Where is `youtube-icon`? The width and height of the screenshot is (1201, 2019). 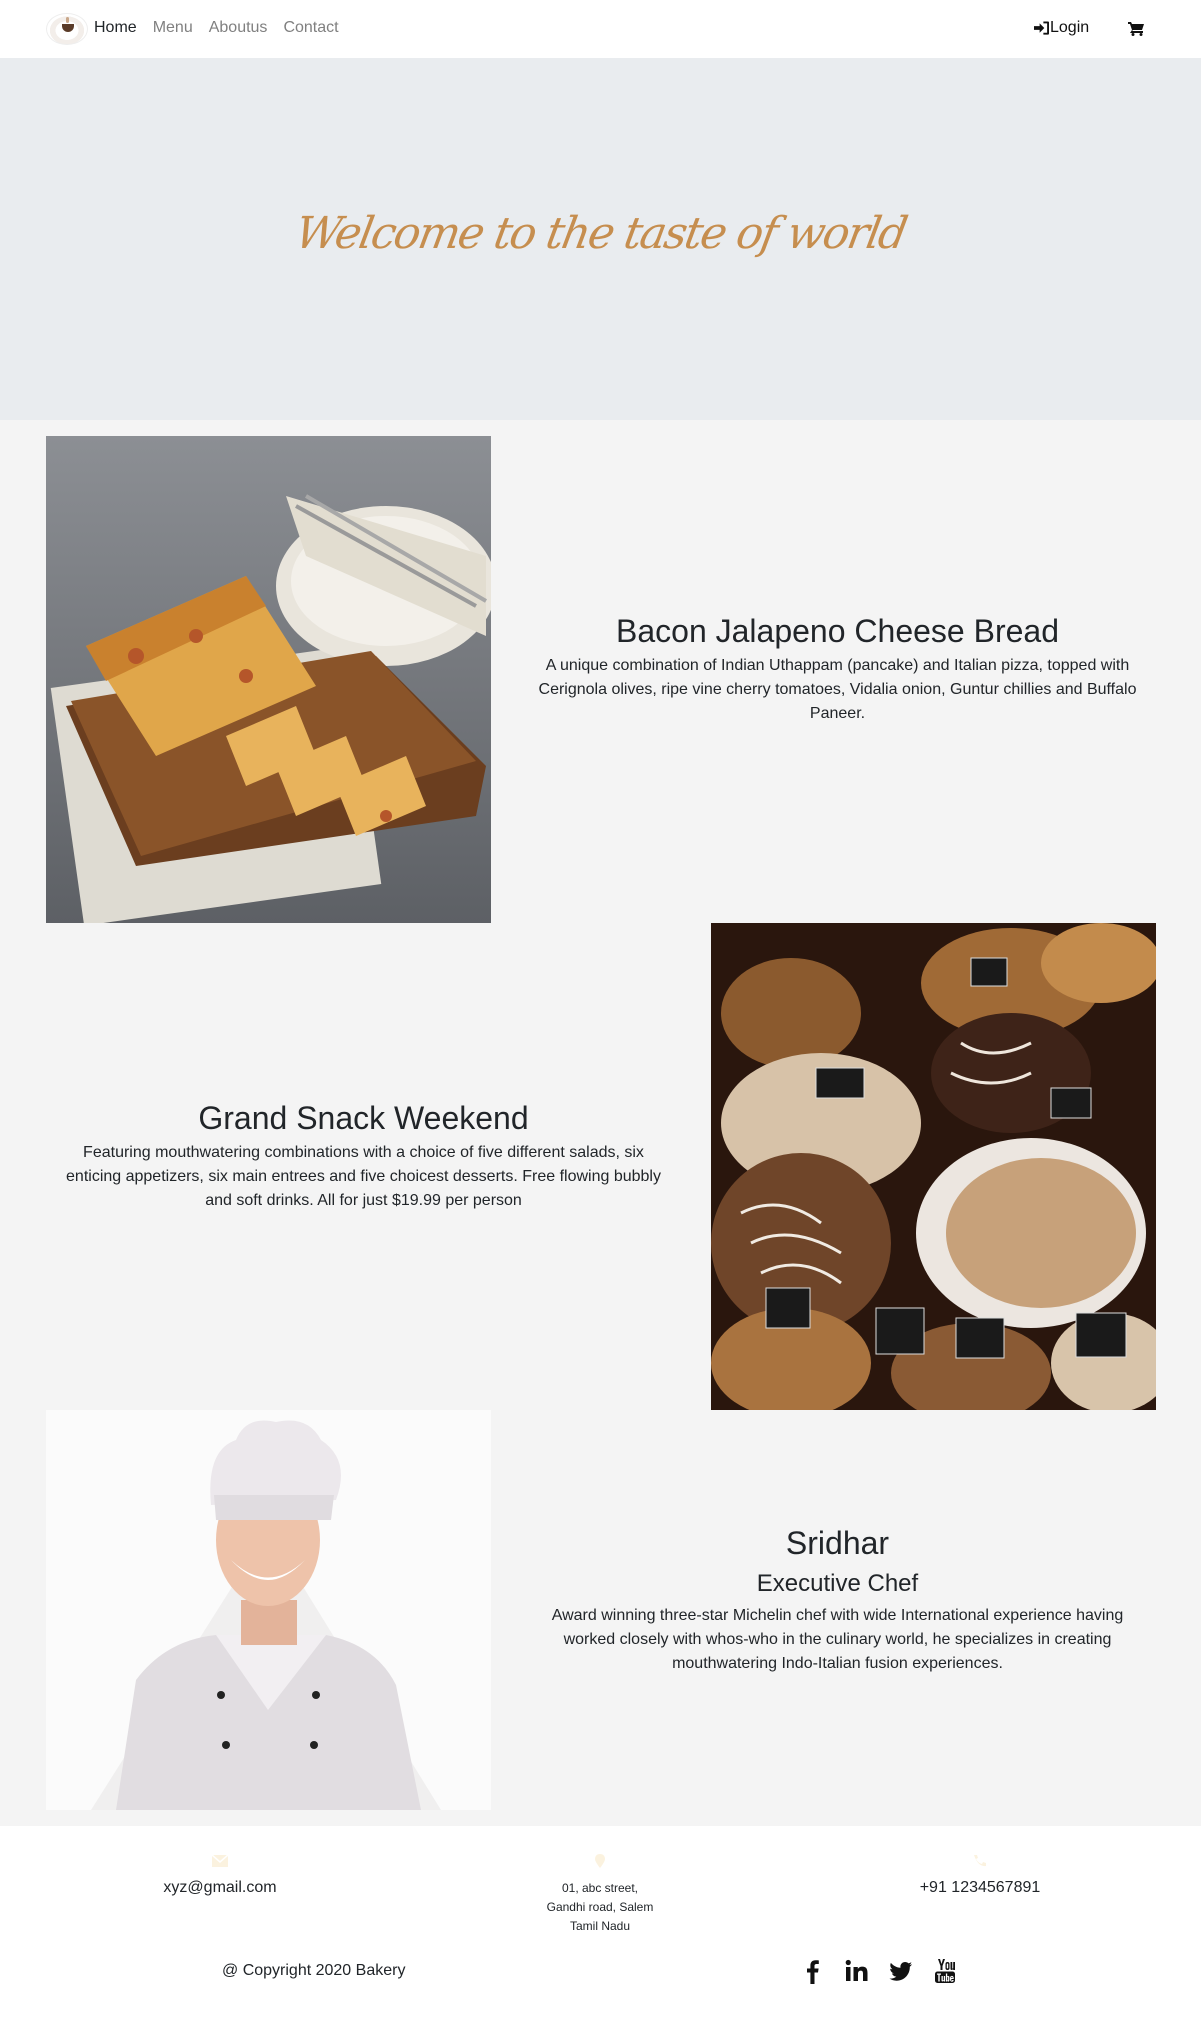
youtube-icon is located at coordinates (945, 1971).